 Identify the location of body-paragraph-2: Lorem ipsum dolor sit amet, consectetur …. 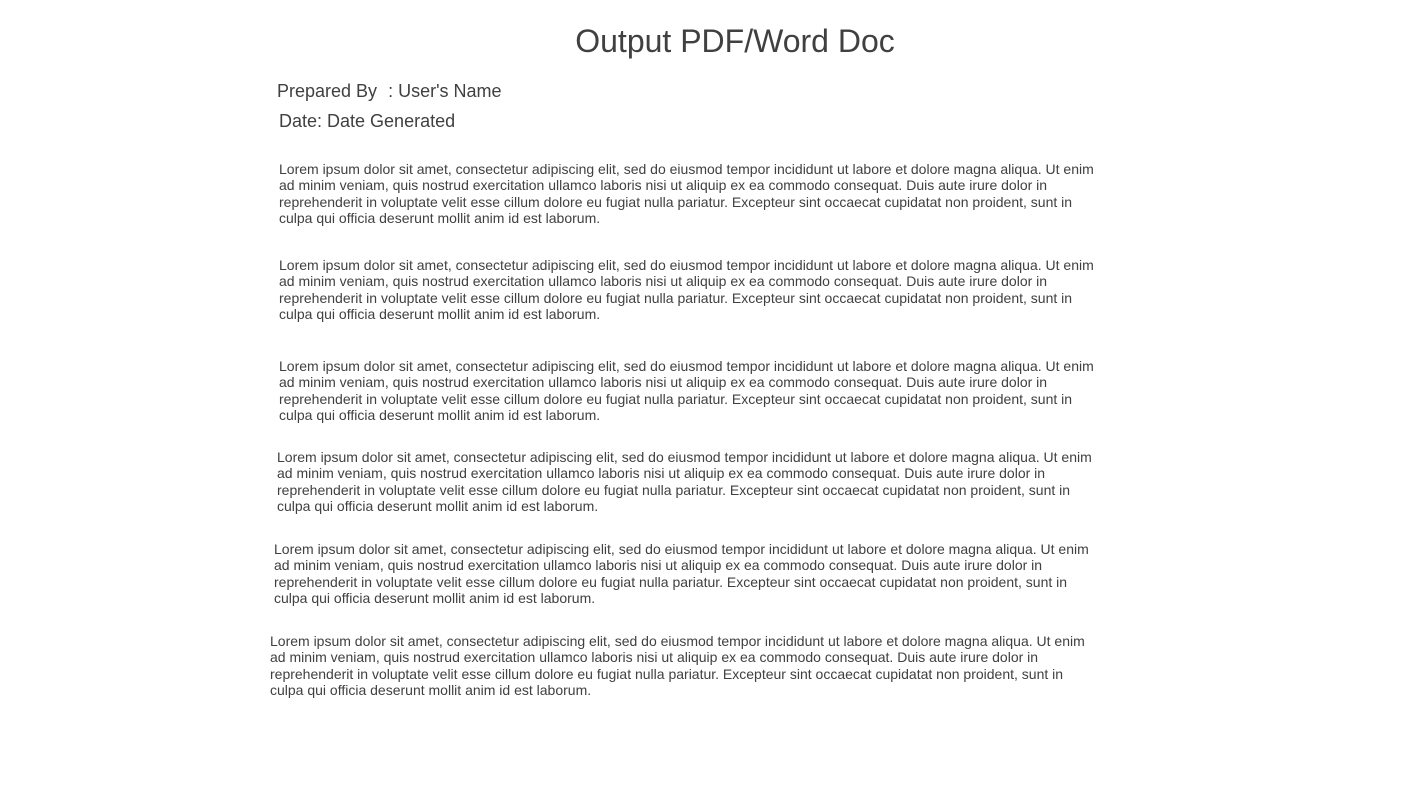
(686, 290).